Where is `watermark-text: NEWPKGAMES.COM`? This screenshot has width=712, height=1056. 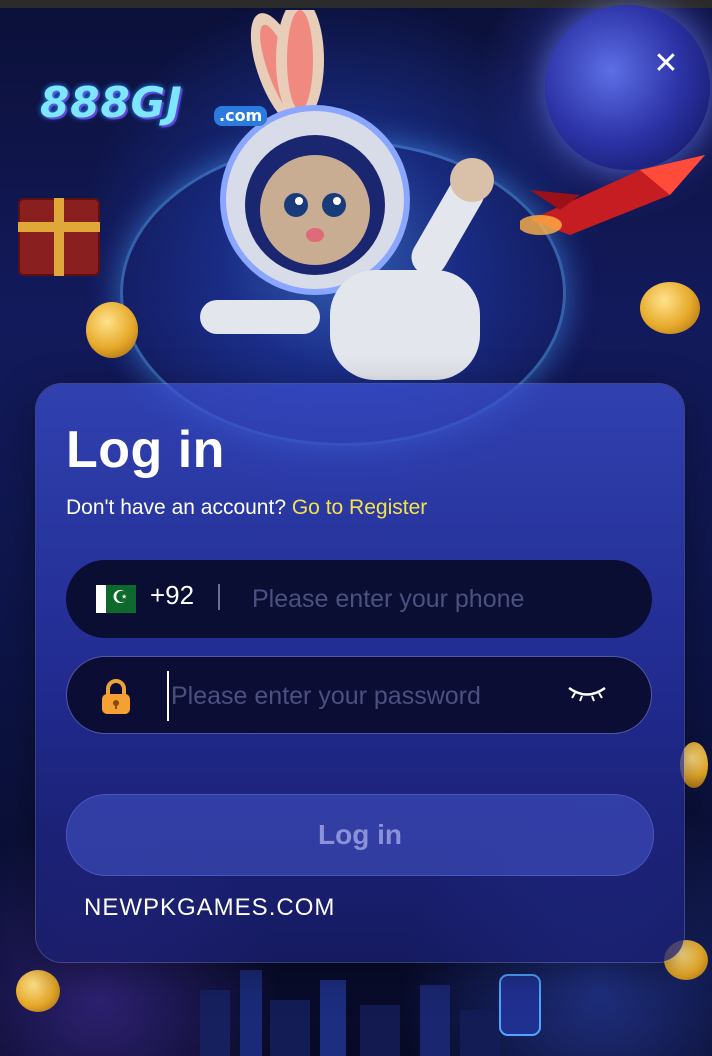
watermark-text: NEWPKGAMES.COM is located at coordinates (210, 907).